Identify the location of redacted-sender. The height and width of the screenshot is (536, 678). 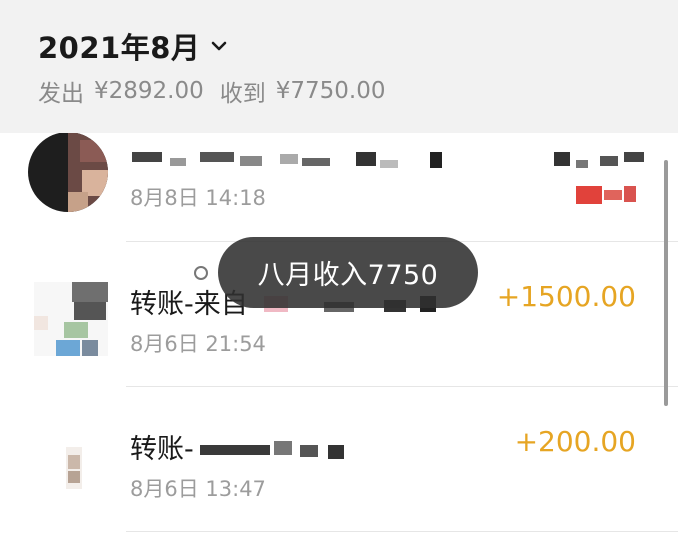
(280, 448).